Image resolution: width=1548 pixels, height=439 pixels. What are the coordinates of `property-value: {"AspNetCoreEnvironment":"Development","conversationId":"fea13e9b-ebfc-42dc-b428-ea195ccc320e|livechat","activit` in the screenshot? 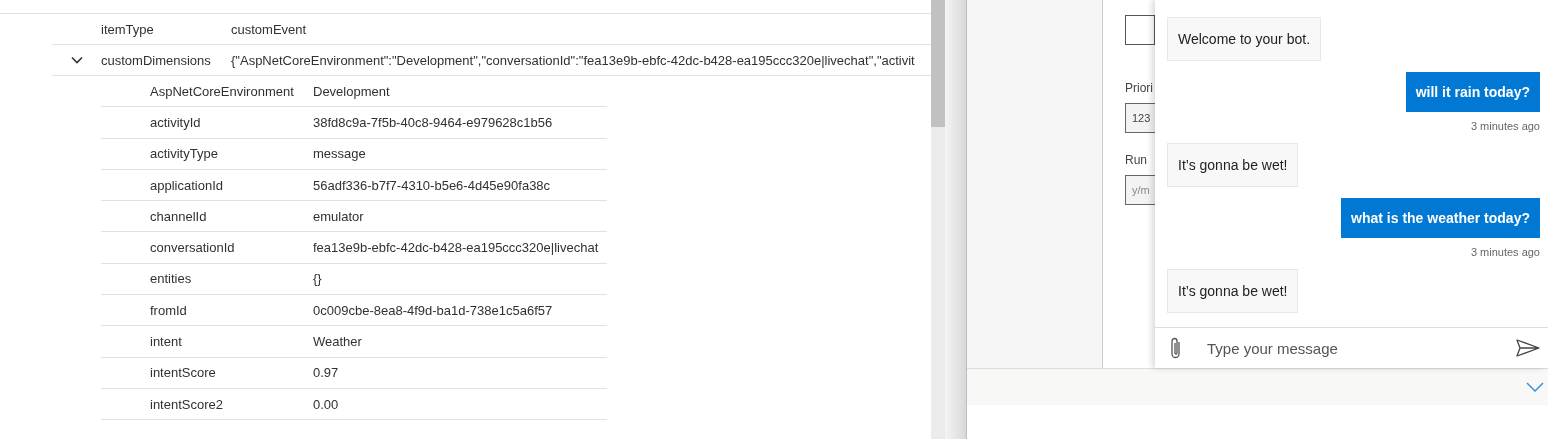 It's located at (573, 60).